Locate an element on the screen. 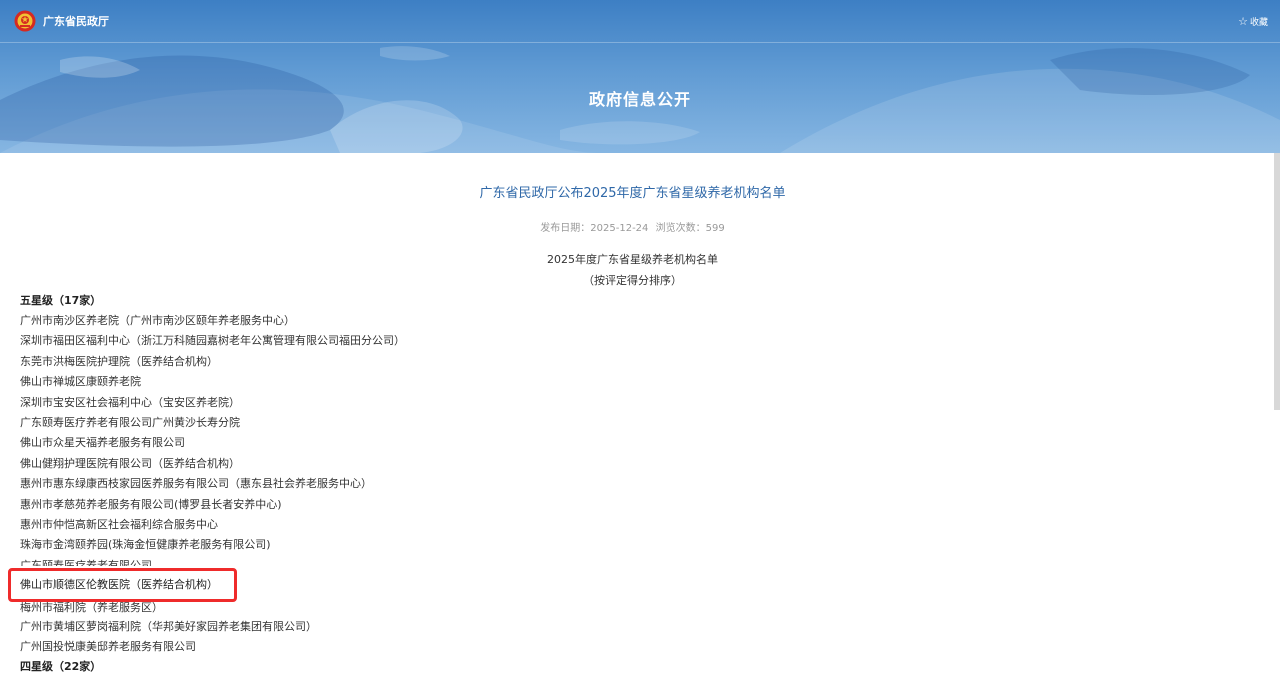  list-item: 深圳市宝安区社会福利中心（宝安区养老院） is located at coordinates (130, 402).